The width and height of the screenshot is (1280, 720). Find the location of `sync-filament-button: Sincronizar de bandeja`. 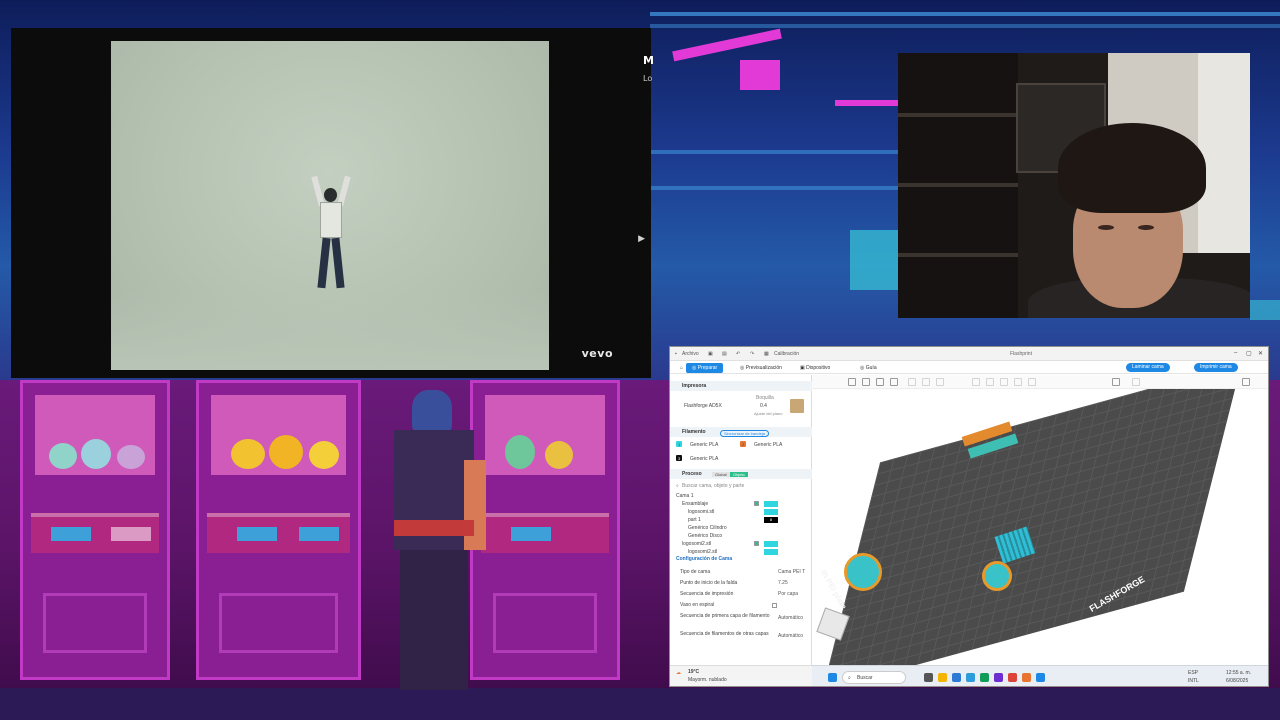

sync-filament-button: Sincronizar de bandeja is located at coordinates (744, 433).